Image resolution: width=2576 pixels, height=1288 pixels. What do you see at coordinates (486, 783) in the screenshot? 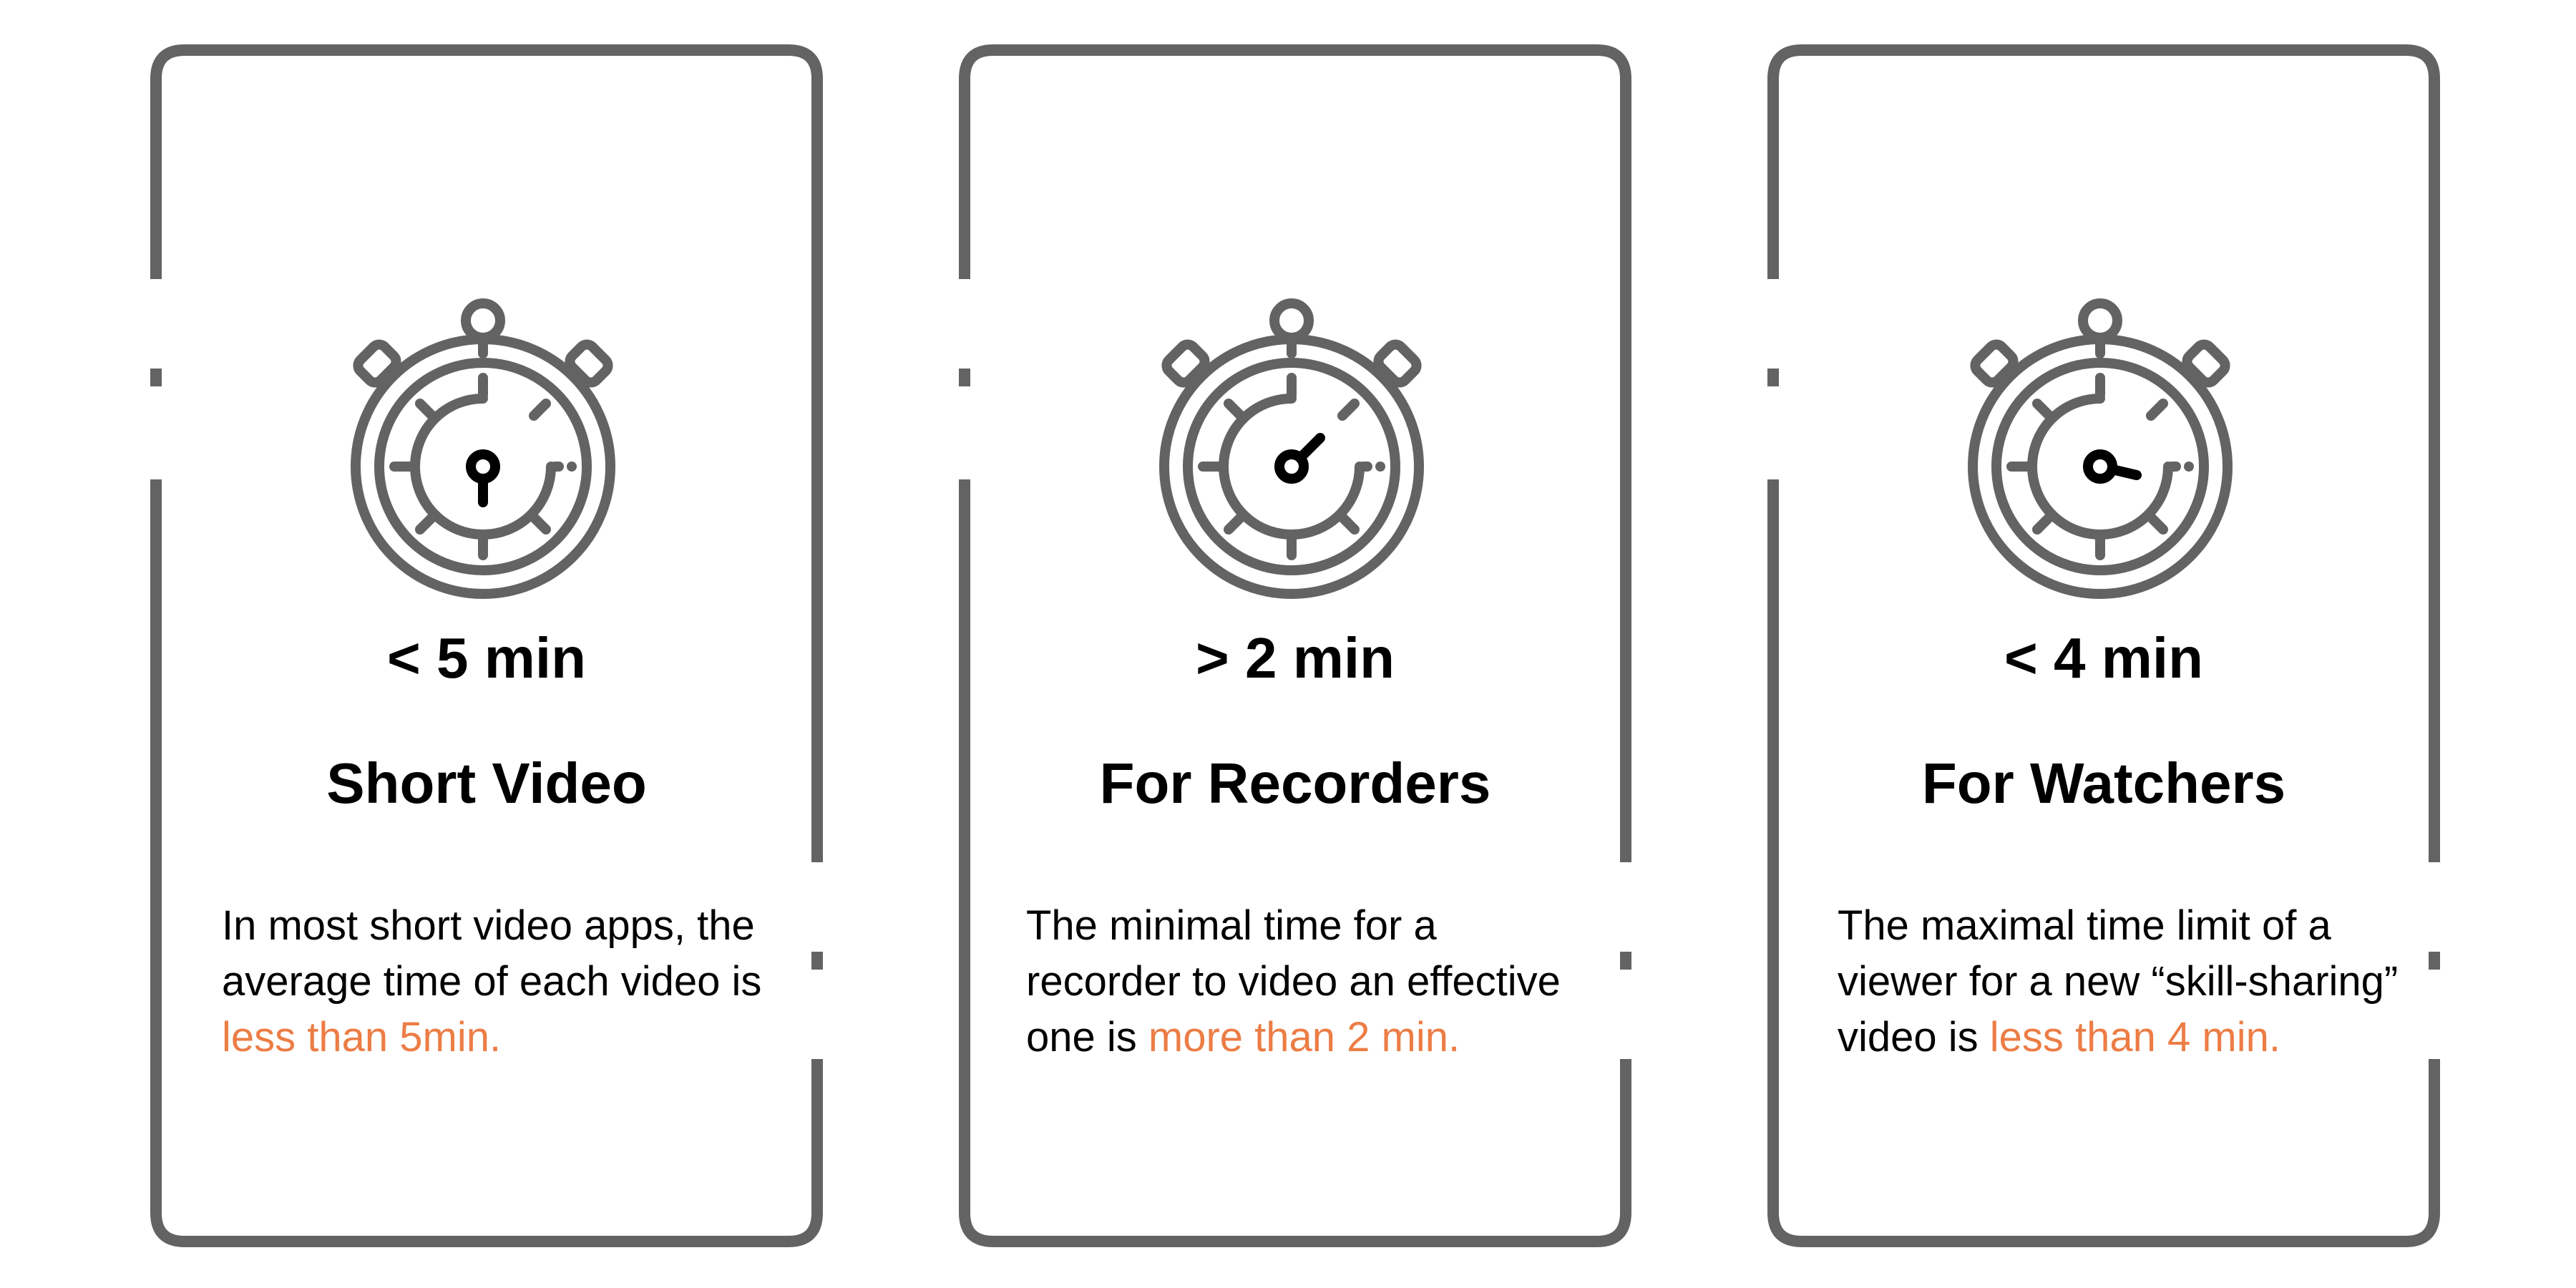
I see `card-title: Short Video` at bounding box center [486, 783].